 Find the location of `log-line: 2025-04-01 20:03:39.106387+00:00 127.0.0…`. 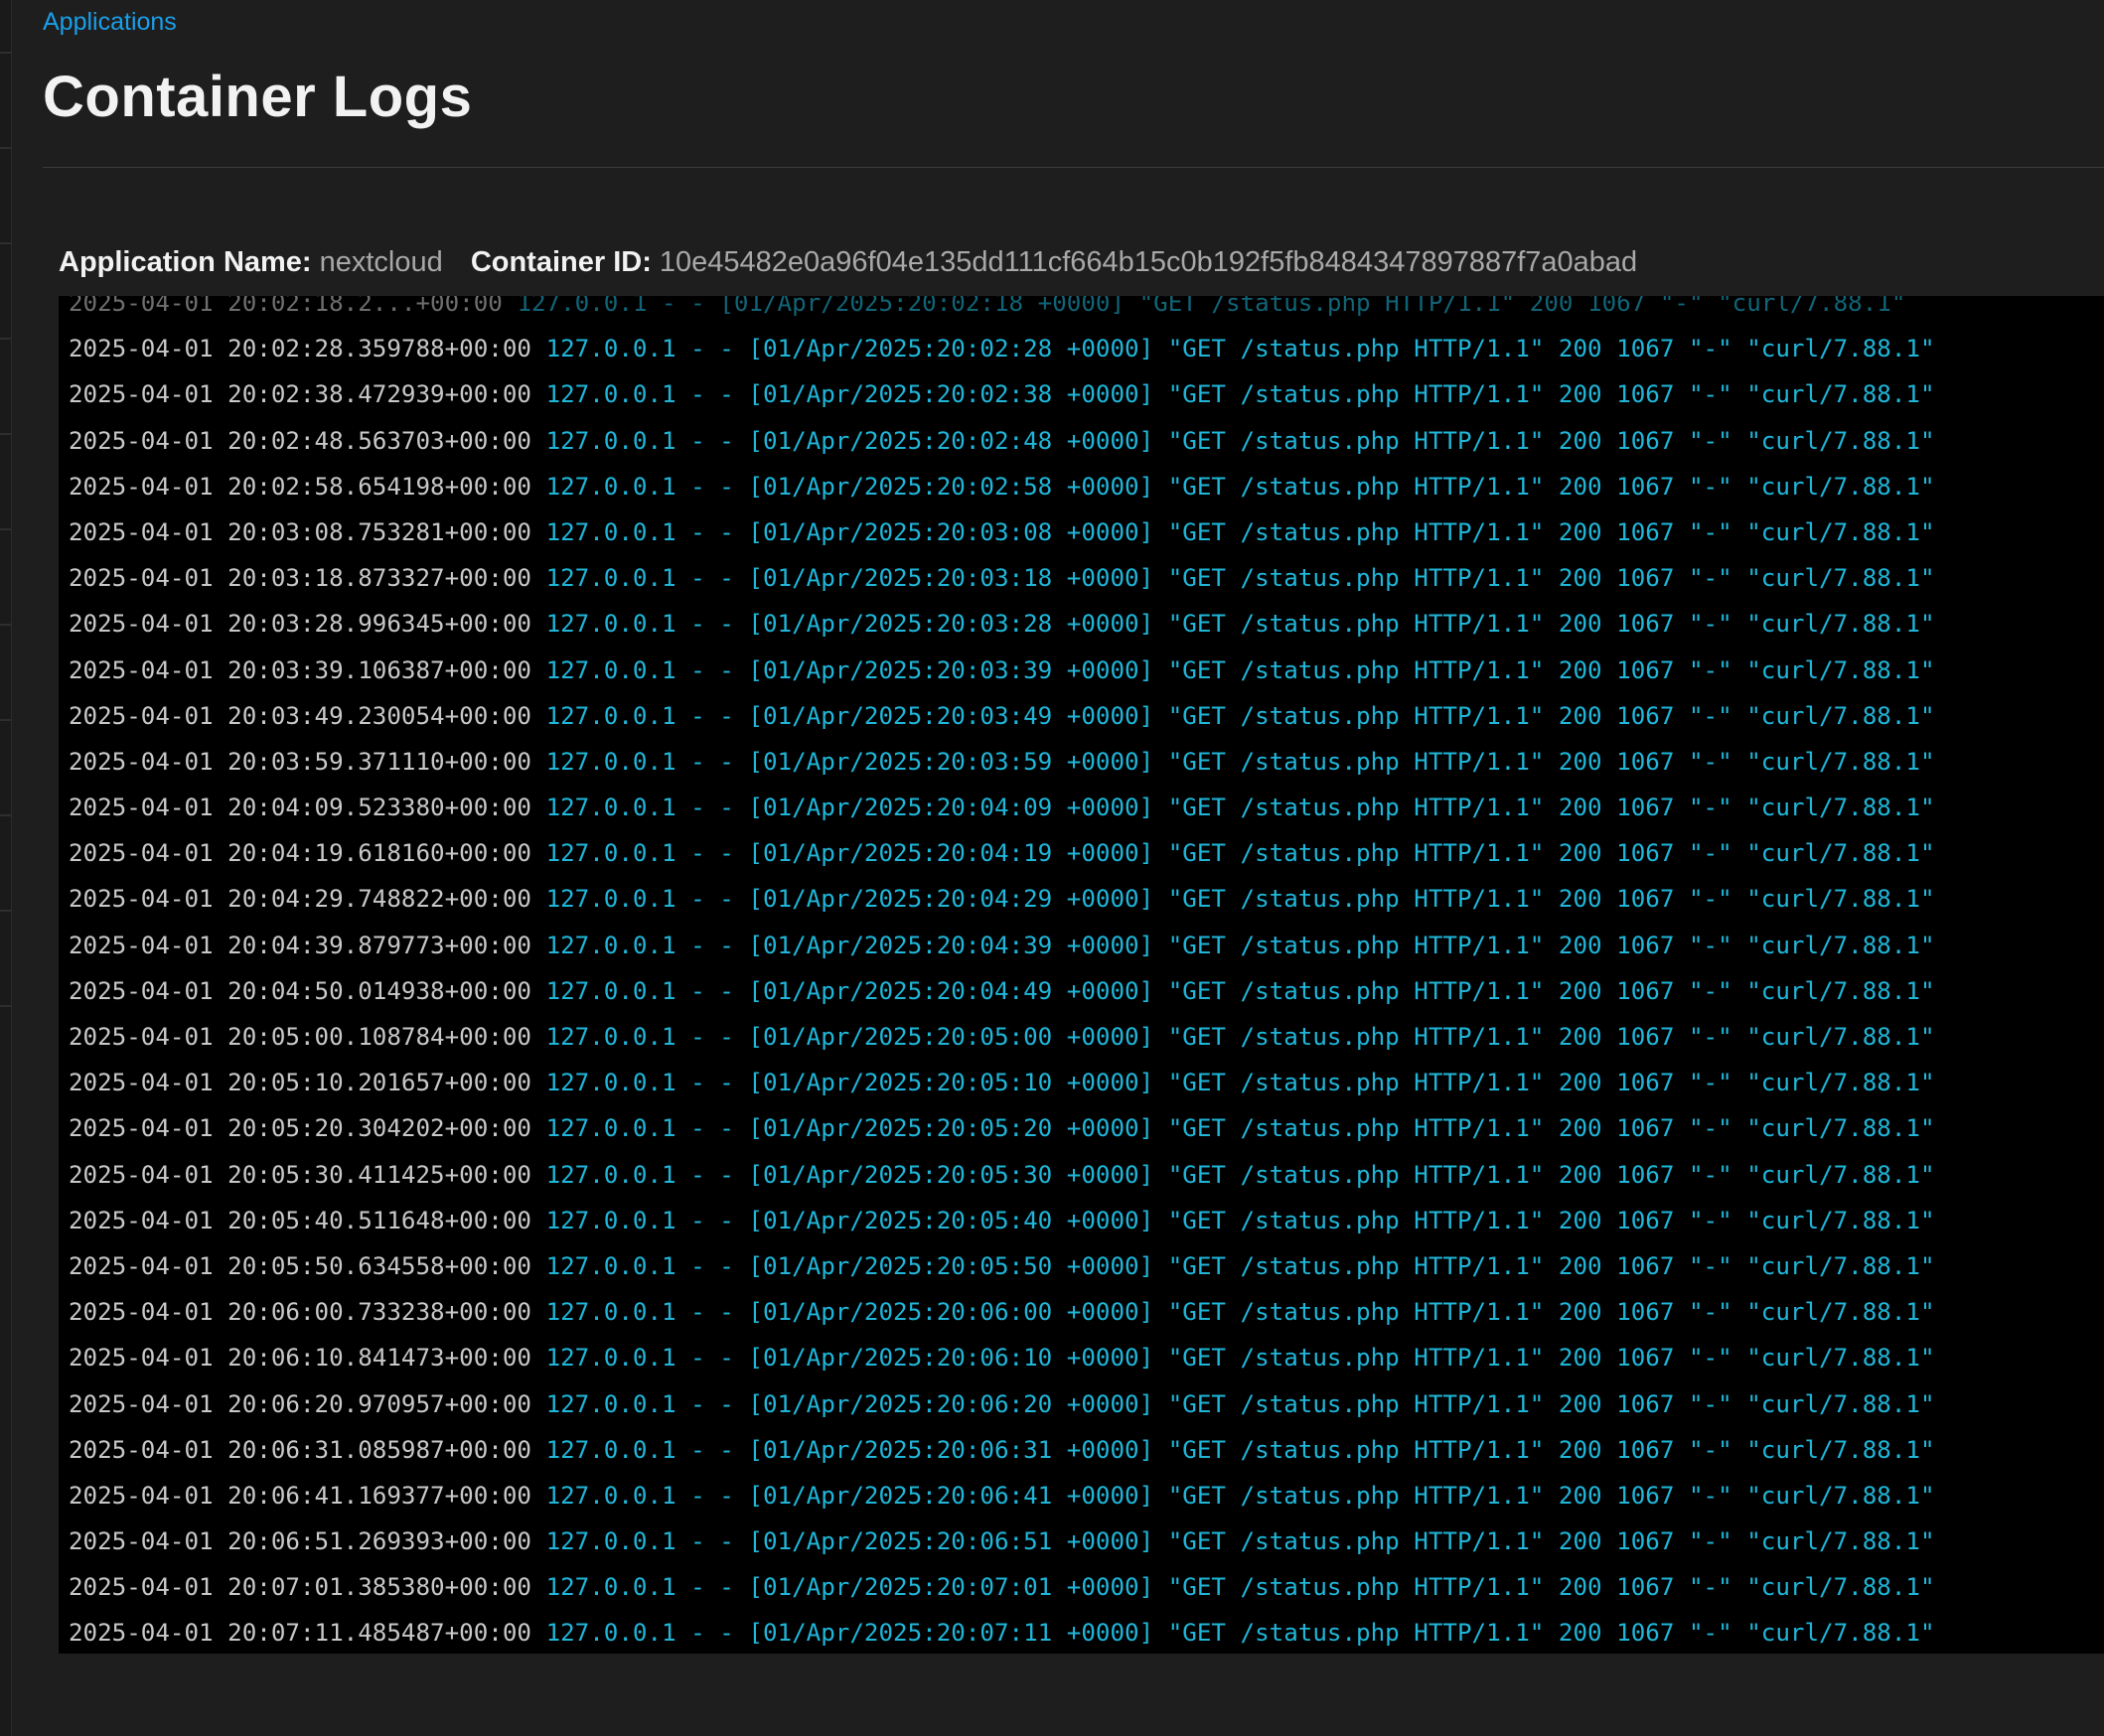

log-line: 2025-04-01 20:03:39.106387+00:00 127.0.0… is located at coordinates (1002, 670).